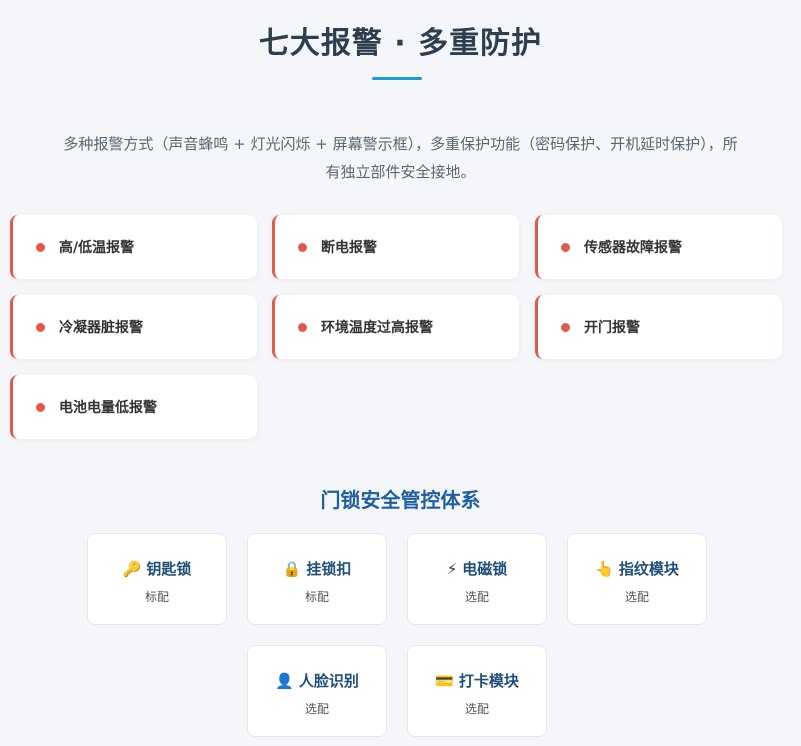 This screenshot has height=746, width=801. What do you see at coordinates (485, 569) in the screenshot?
I see `lock-name: 电磁锁` at bounding box center [485, 569].